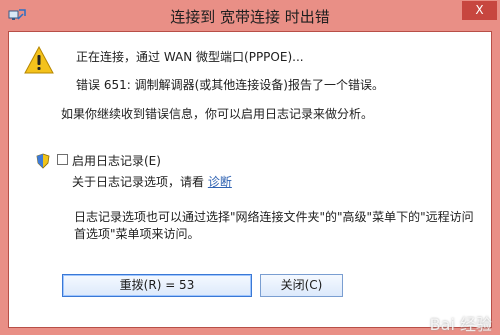 Image resolution: width=500 pixels, height=335 pixels. What do you see at coordinates (460, 324) in the screenshot?
I see `watermark: Bai 经验` at bounding box center [460, 324].